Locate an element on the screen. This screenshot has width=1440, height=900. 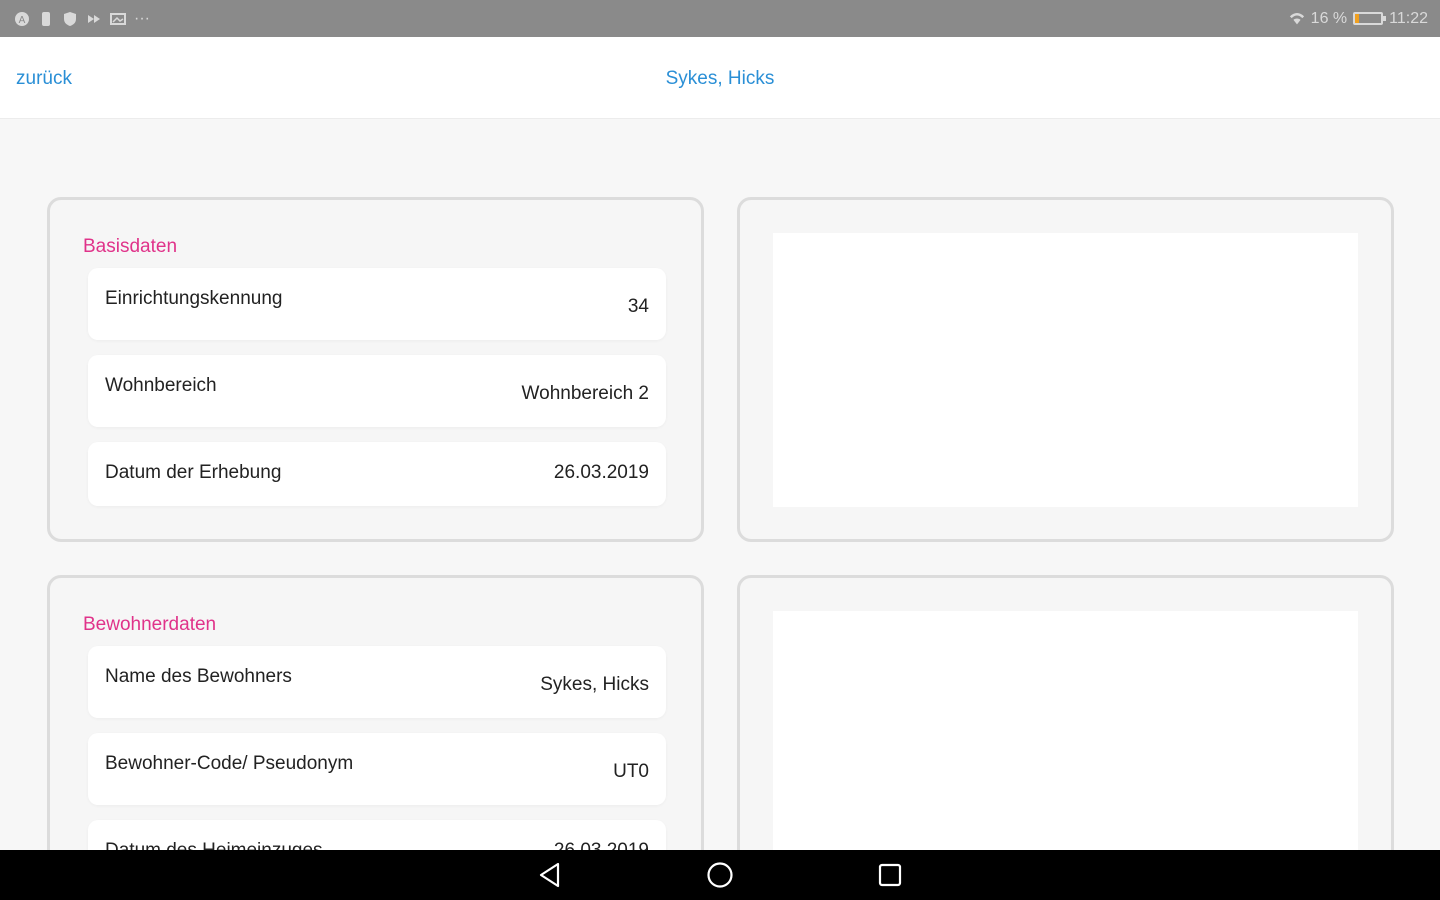
system-nav-bar is located at coordinates (720, 875).